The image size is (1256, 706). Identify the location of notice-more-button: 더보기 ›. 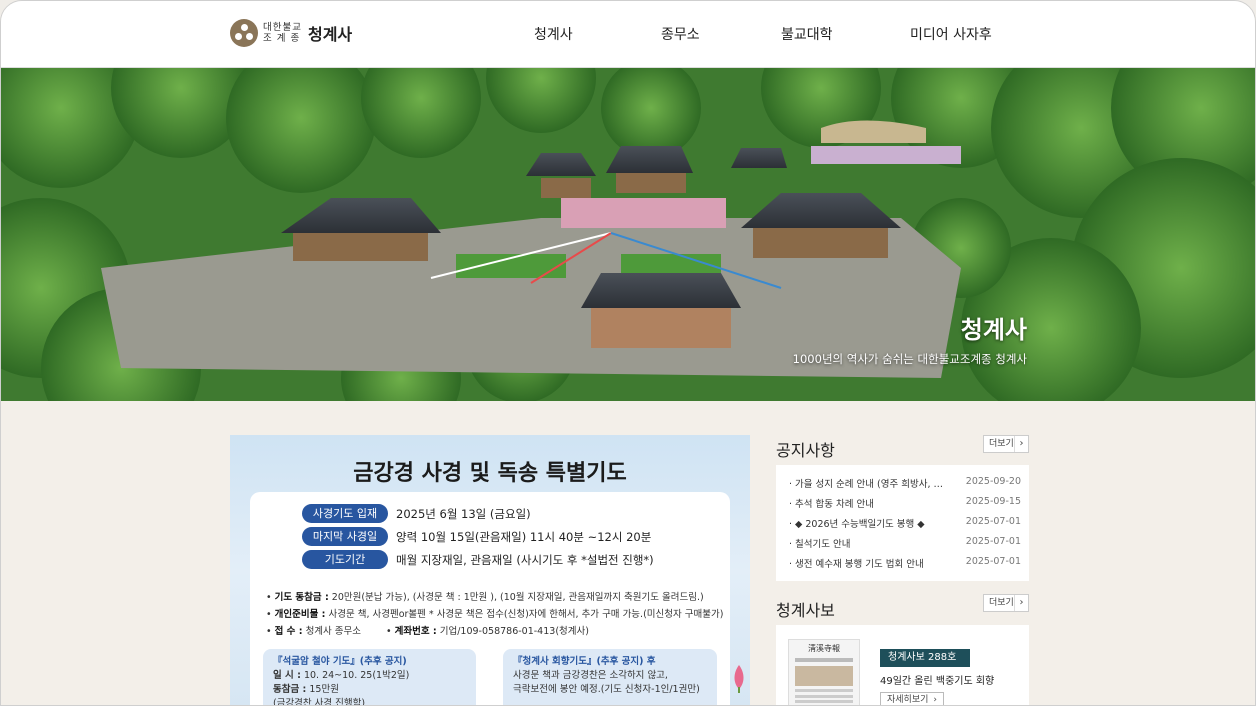
(1006, 444).